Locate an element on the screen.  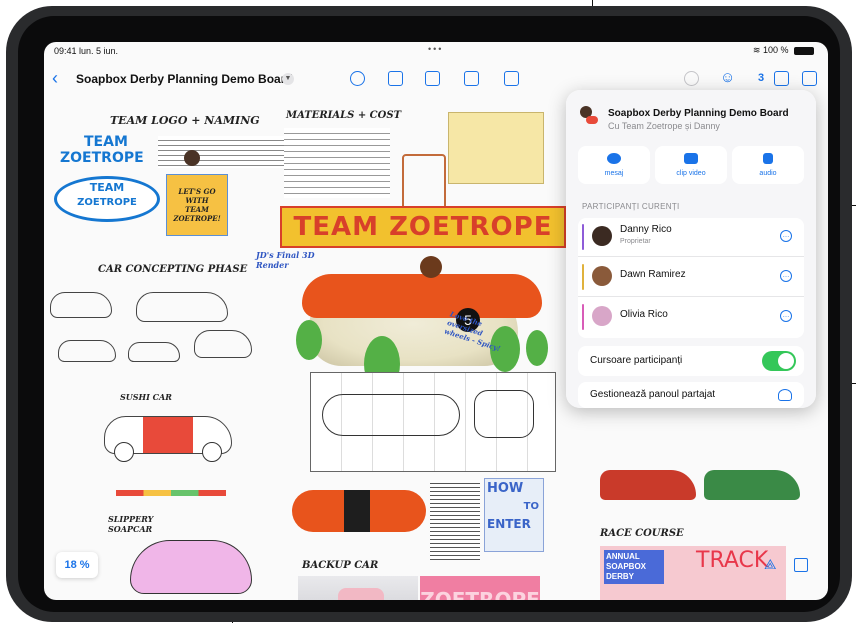
shapes-icon is located at coordinates (432, 78).